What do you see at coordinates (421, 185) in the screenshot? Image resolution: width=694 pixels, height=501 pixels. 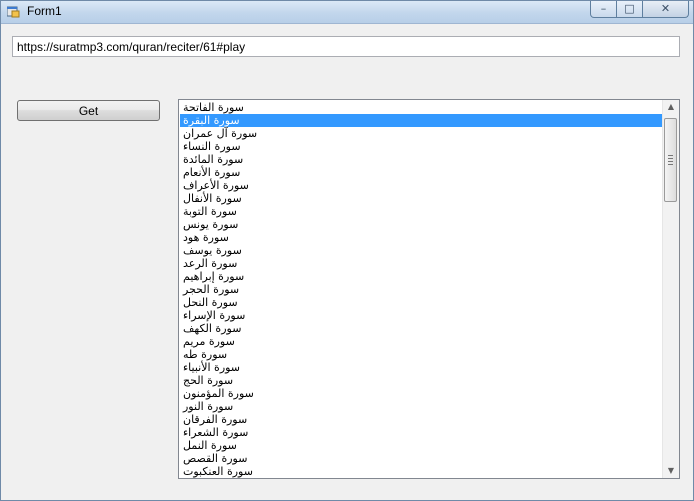 I see `list-item: سورة الأعراف` at bounding box center [421, 185].